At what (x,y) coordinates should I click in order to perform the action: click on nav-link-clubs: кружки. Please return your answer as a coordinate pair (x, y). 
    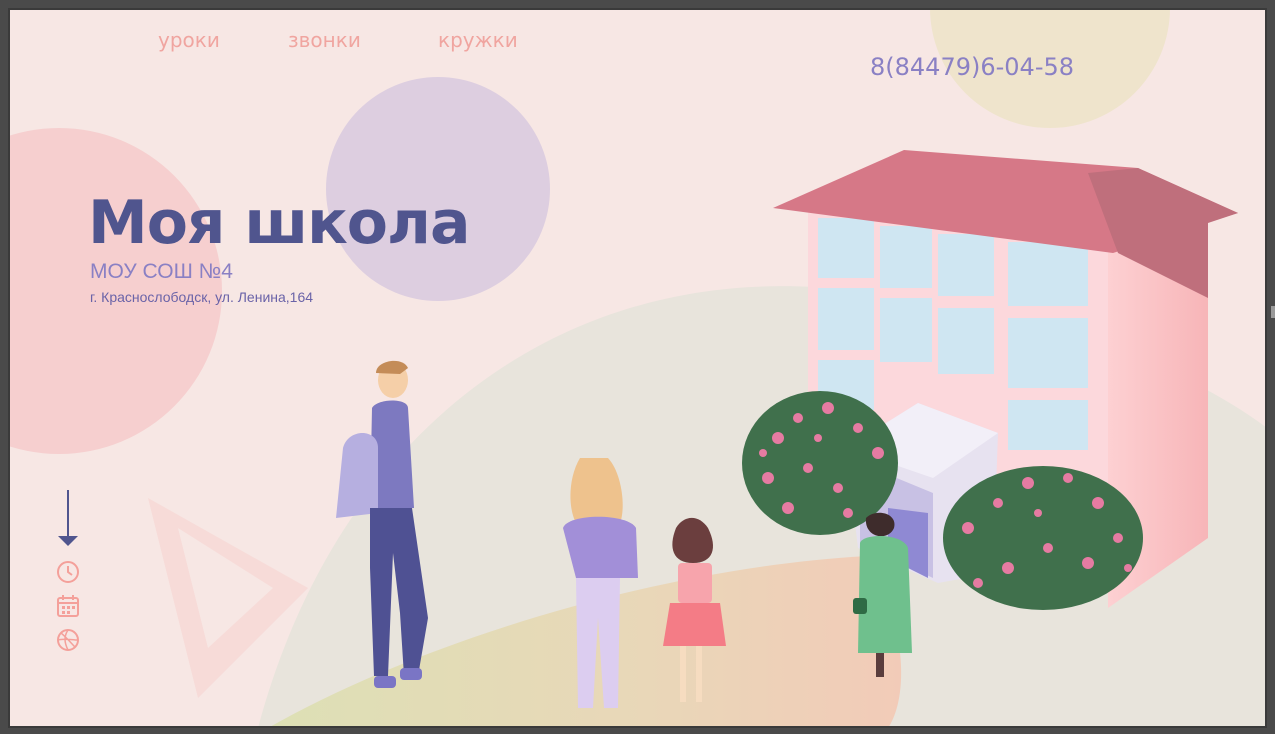
    Looking at the image, I should click on (478, 40).